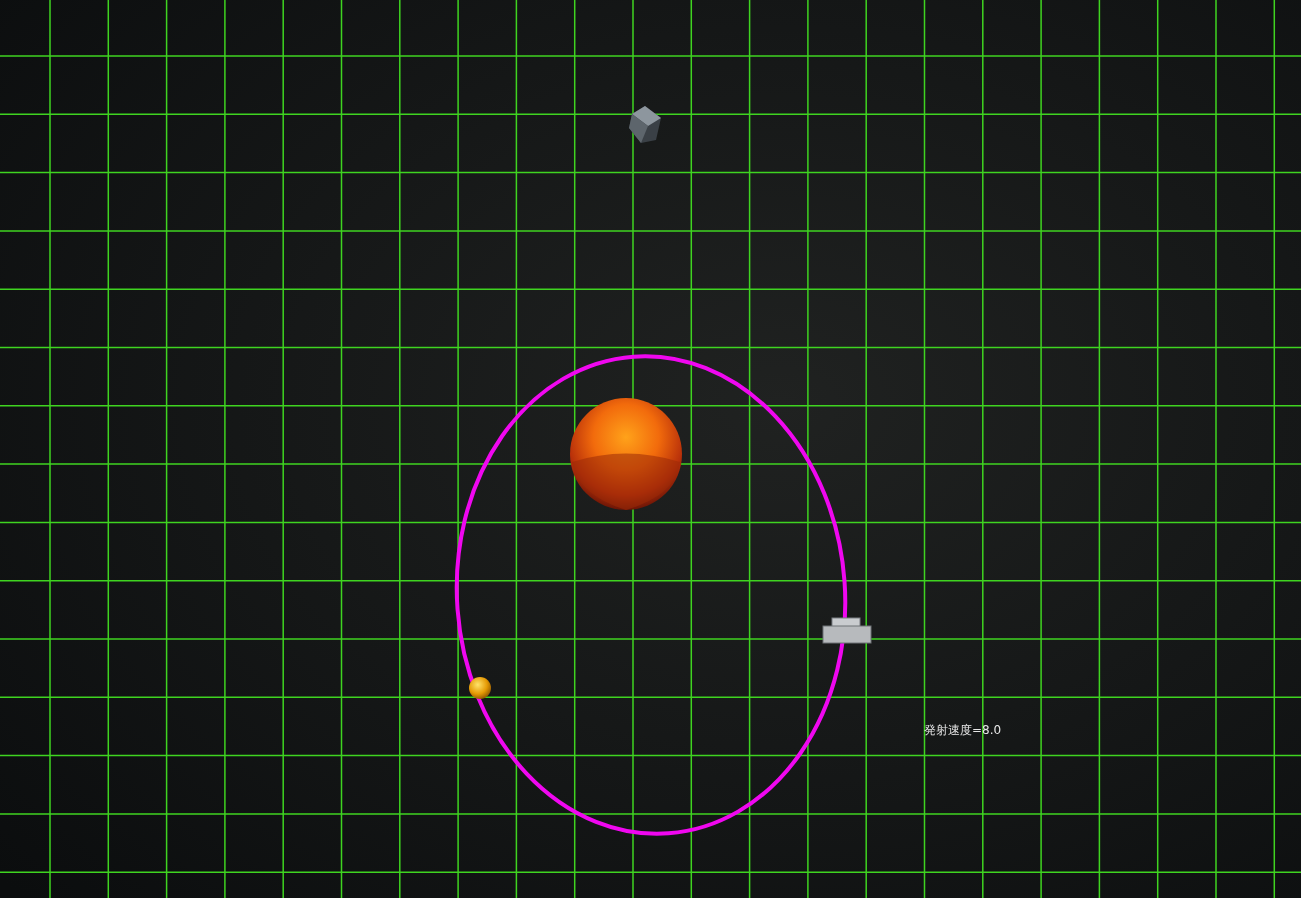 This screenshot has height=898, width=1301. I want to click on small-sphere, so click(480, 688).